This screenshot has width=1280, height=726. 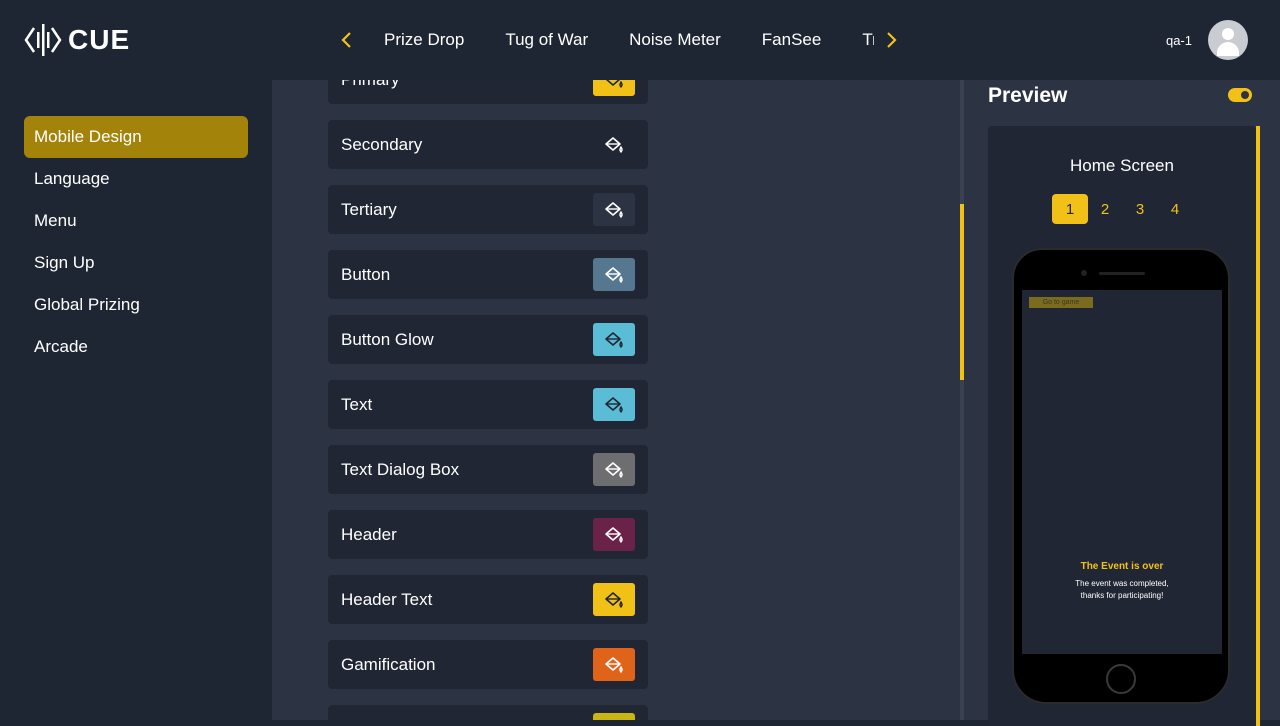 I want to click on chevron-left-icon, so click(x=346, y=40).